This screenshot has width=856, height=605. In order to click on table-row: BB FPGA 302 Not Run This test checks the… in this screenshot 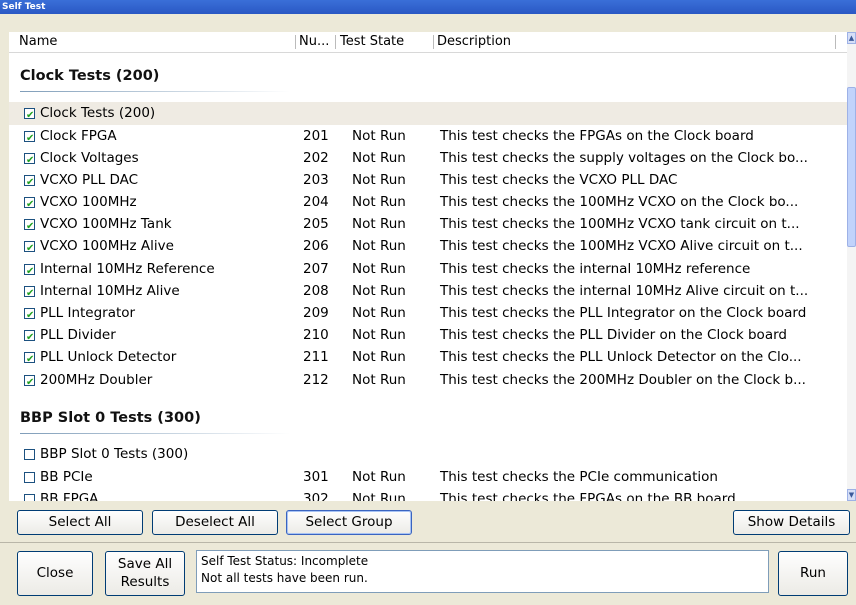, I will do `click(428, 494)`.